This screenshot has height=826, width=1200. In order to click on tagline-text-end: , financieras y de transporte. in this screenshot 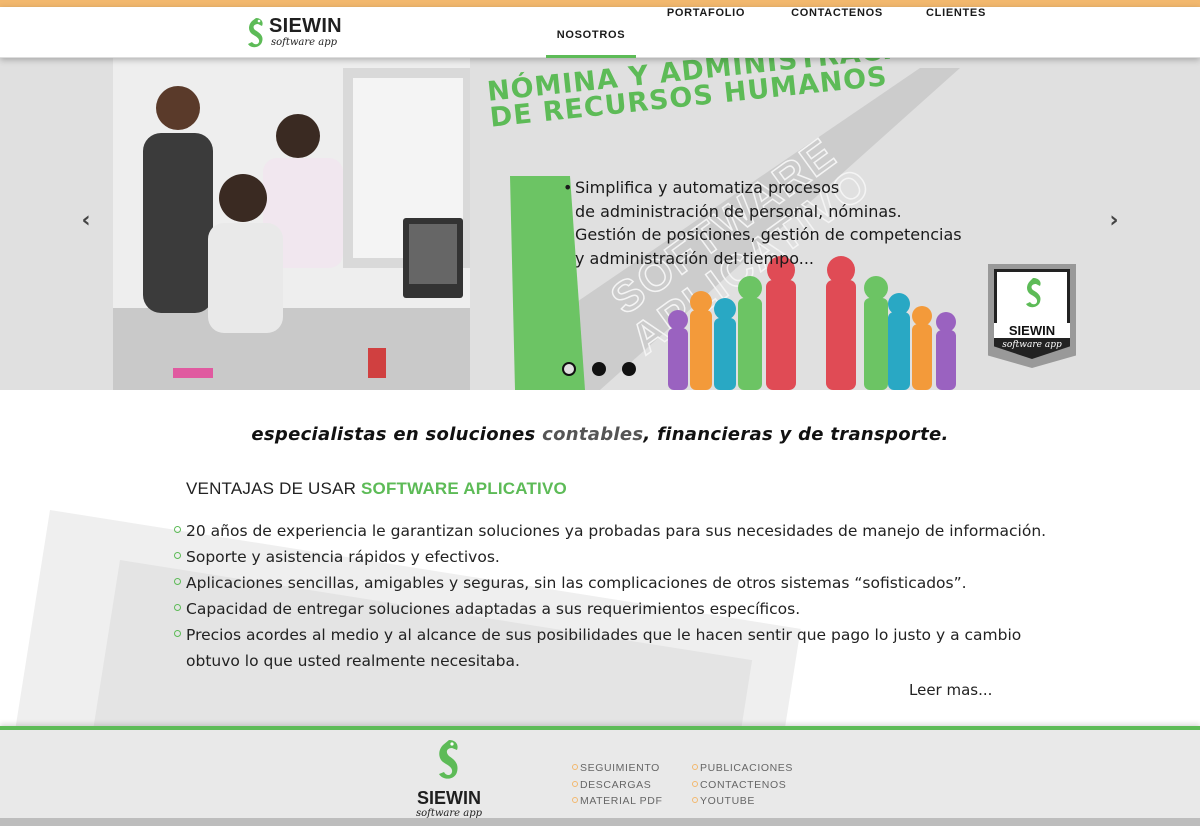, I will do `click(796, 434)`.